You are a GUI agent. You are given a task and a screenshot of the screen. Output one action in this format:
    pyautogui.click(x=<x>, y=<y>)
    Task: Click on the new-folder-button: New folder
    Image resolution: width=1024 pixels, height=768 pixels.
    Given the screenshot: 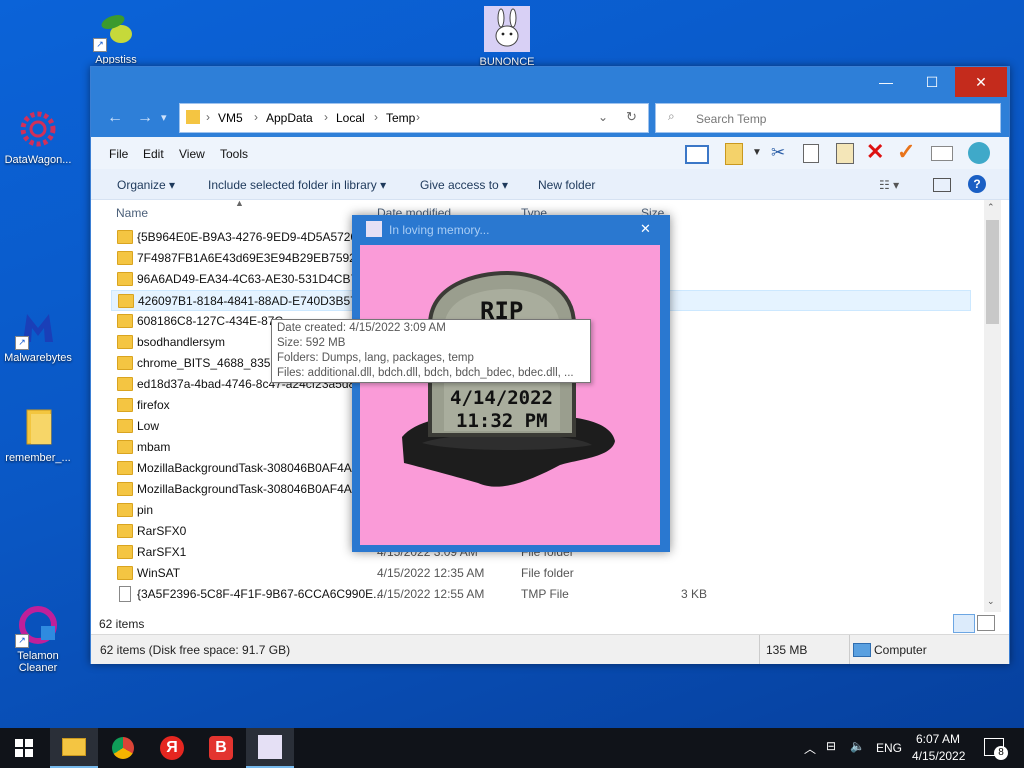 What is the action you would take?
    pyautogui.click(x=566, y=185)
    